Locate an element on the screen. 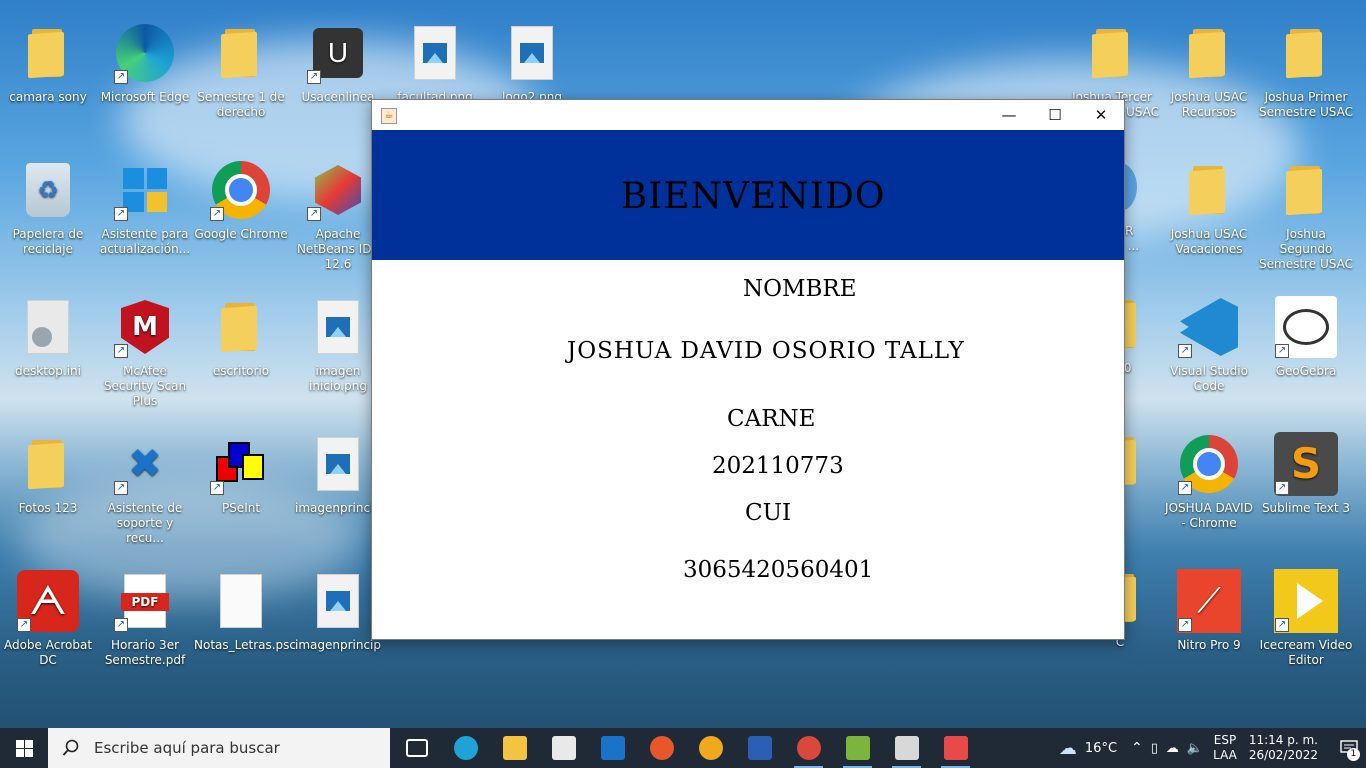  desktop-icon: Joshua USAC Vacaciones is located at coordinates (1209, 214).